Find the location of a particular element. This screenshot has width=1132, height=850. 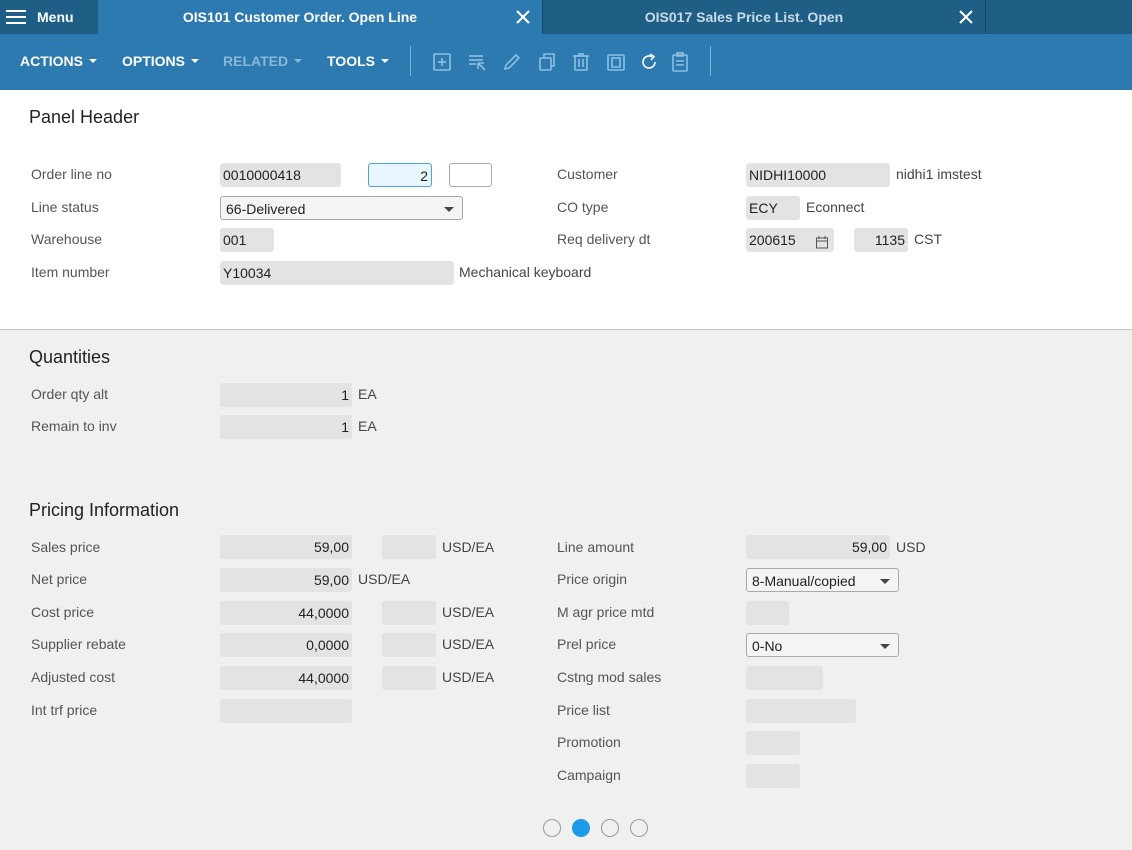

tools-label: TOOLS is located at coordinates (351, 61).